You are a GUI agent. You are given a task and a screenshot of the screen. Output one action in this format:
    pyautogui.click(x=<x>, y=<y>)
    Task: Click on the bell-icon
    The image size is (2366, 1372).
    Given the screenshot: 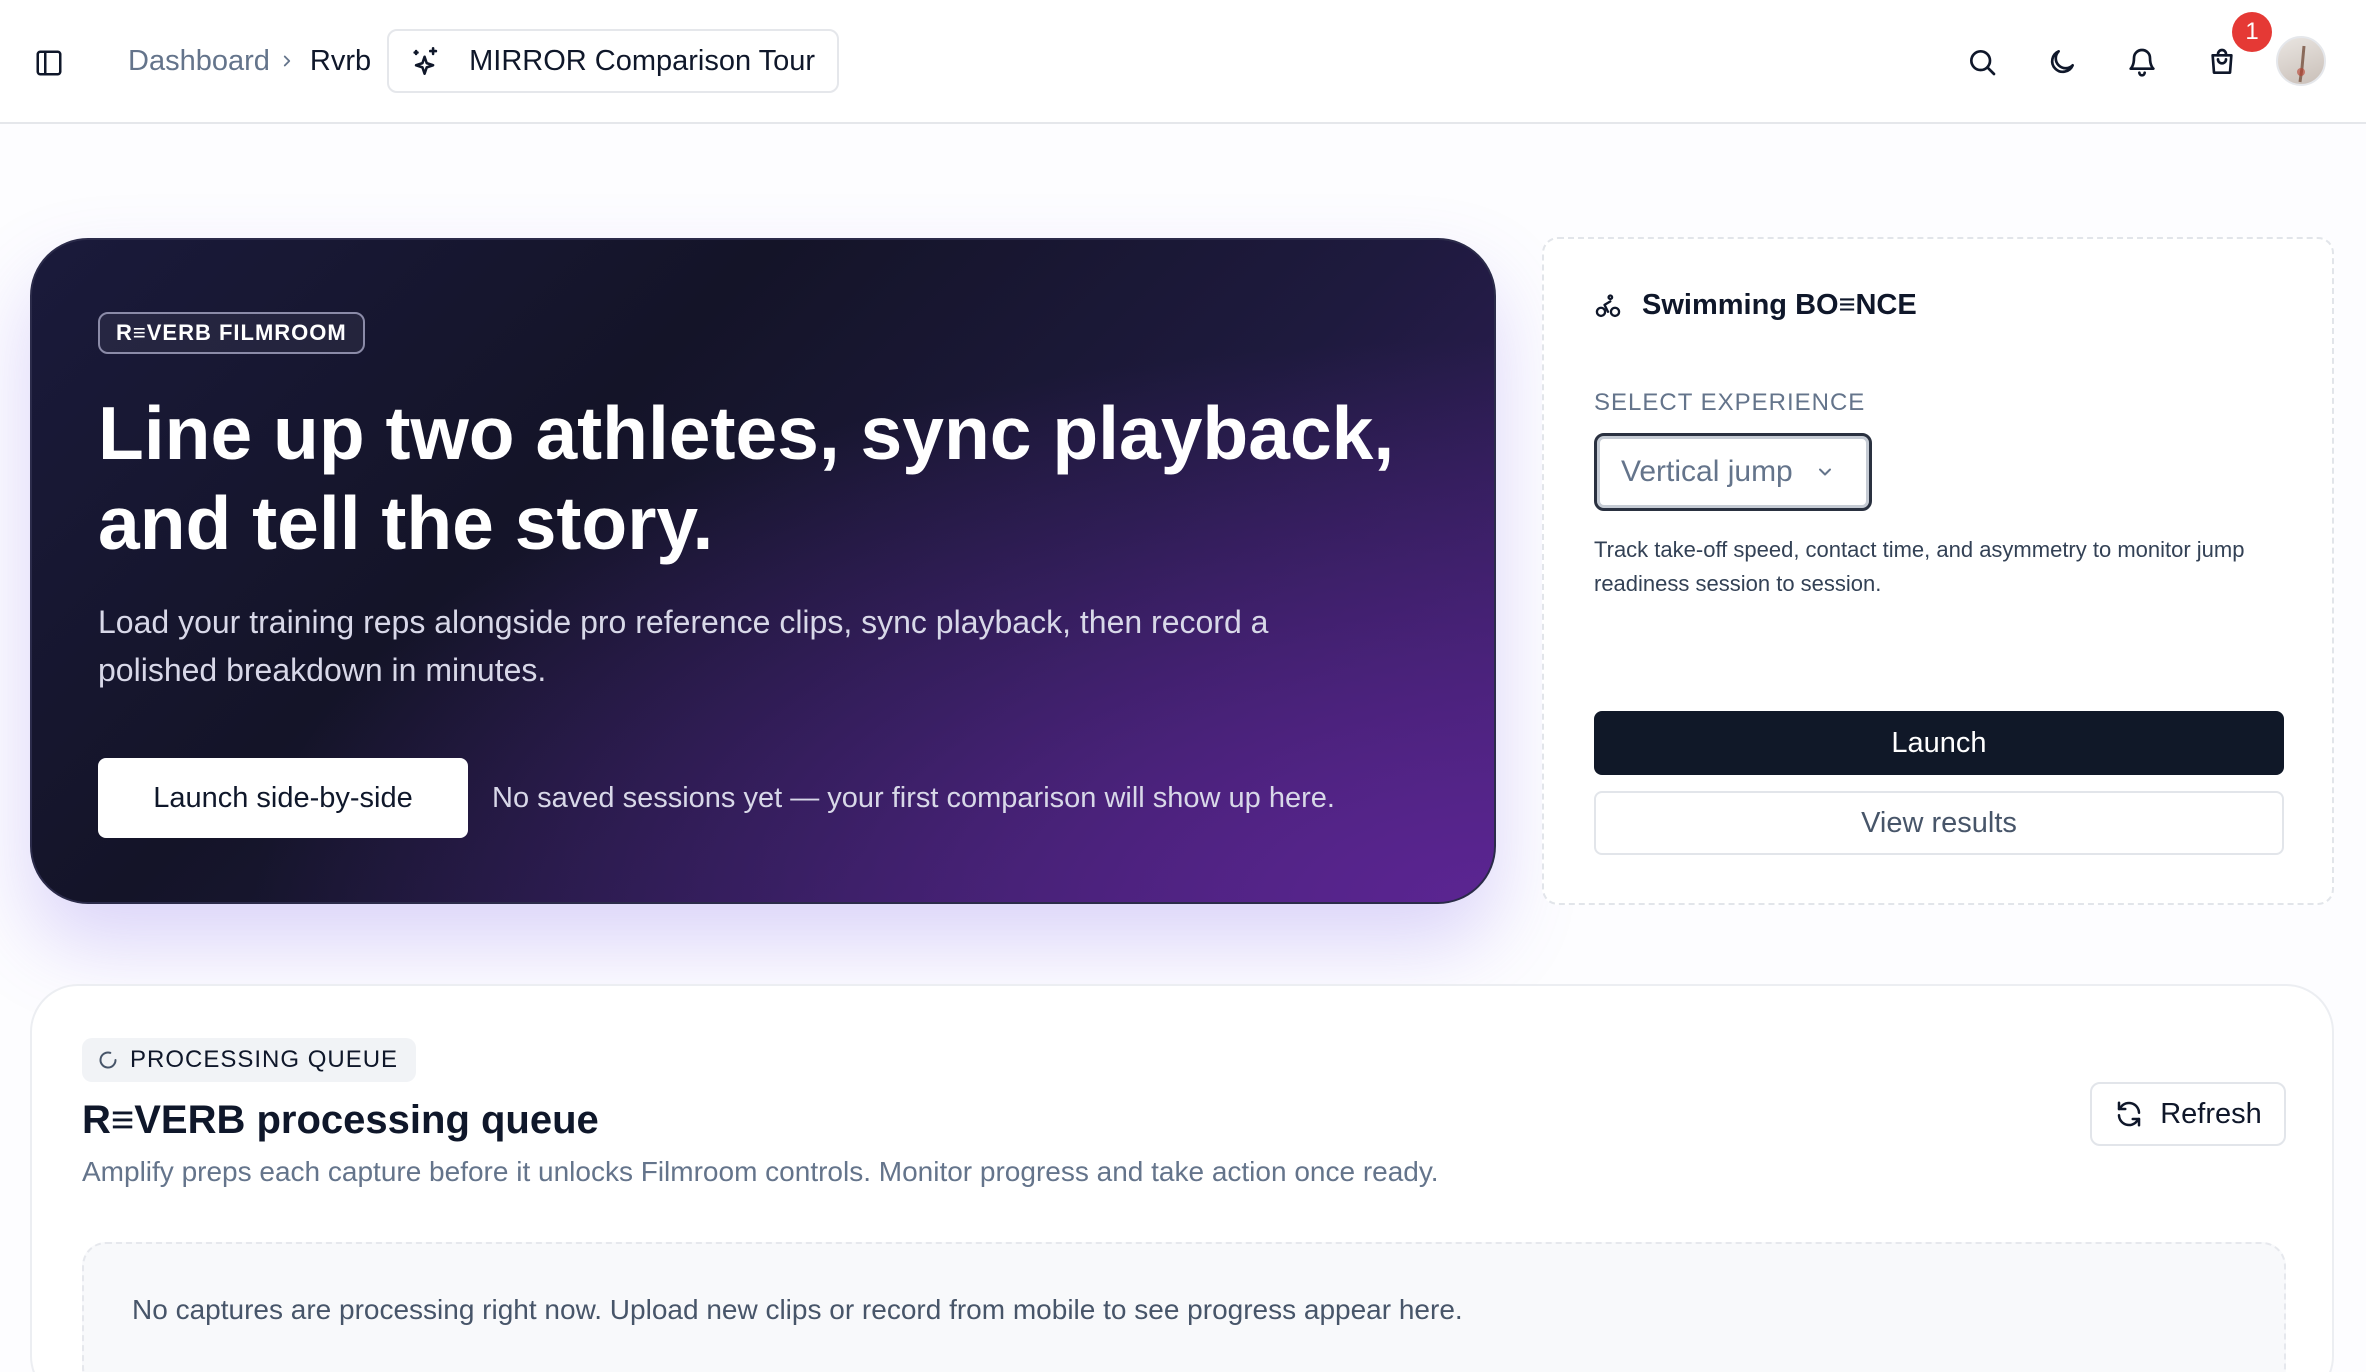 What is the action you would take?
    pyautogui.click(x=2142, y=62)
    